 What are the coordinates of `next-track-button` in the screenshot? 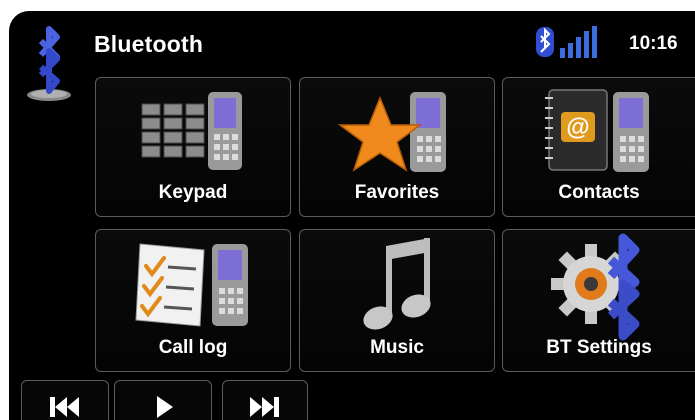 It's located at (265, 400).